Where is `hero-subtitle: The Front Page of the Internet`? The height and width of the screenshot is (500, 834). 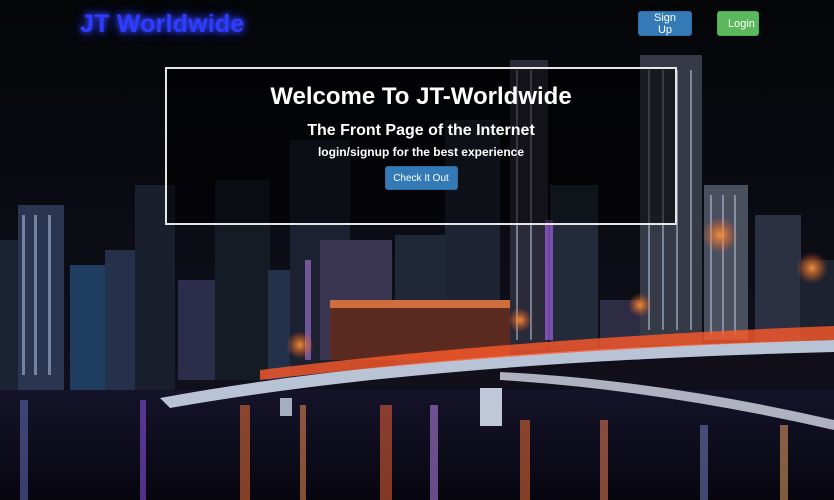 hero-subtitle: The Front Page of the Internet is located at coordinates (421, 130).